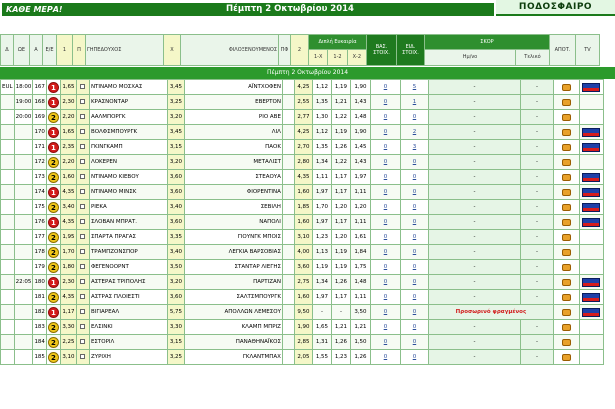 The image size is (615, 409). What do you see at coordinates (340, 102) in the screenshot?
I see `cell-dc-12: 1,21` at bounding box center [340, 102].